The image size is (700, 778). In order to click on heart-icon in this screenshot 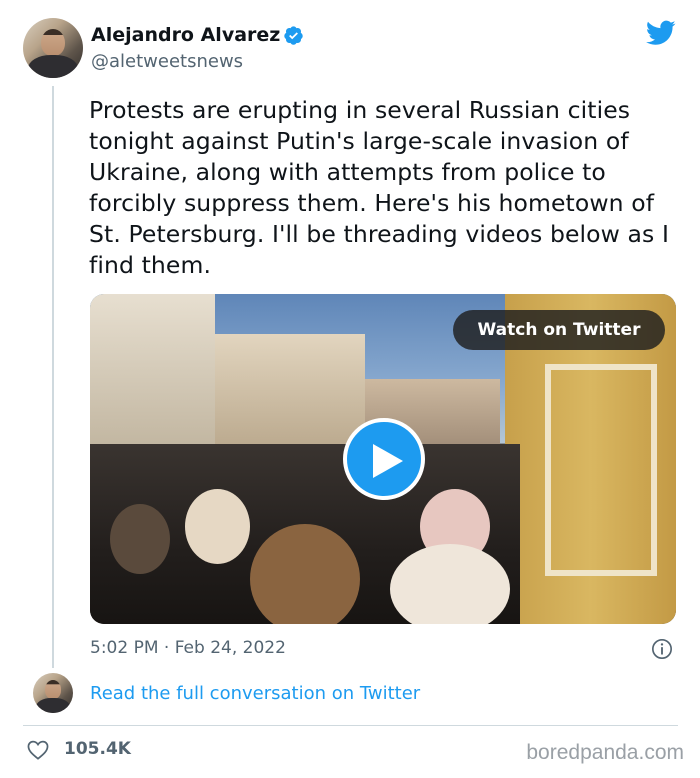, I will do `click(38, 750)`.